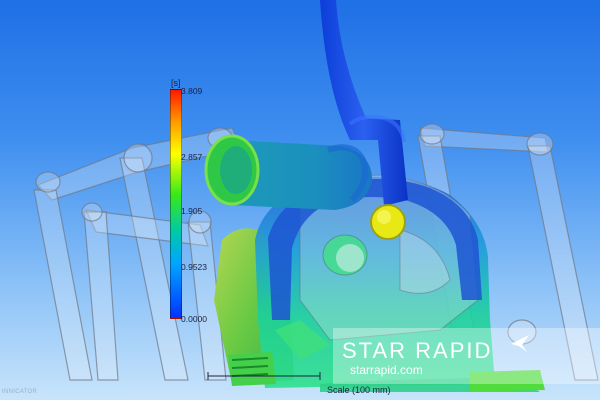 This screenshot has width=600, height=400. I want to click on corner-watermark: INNICATOR, so click(20, 392).